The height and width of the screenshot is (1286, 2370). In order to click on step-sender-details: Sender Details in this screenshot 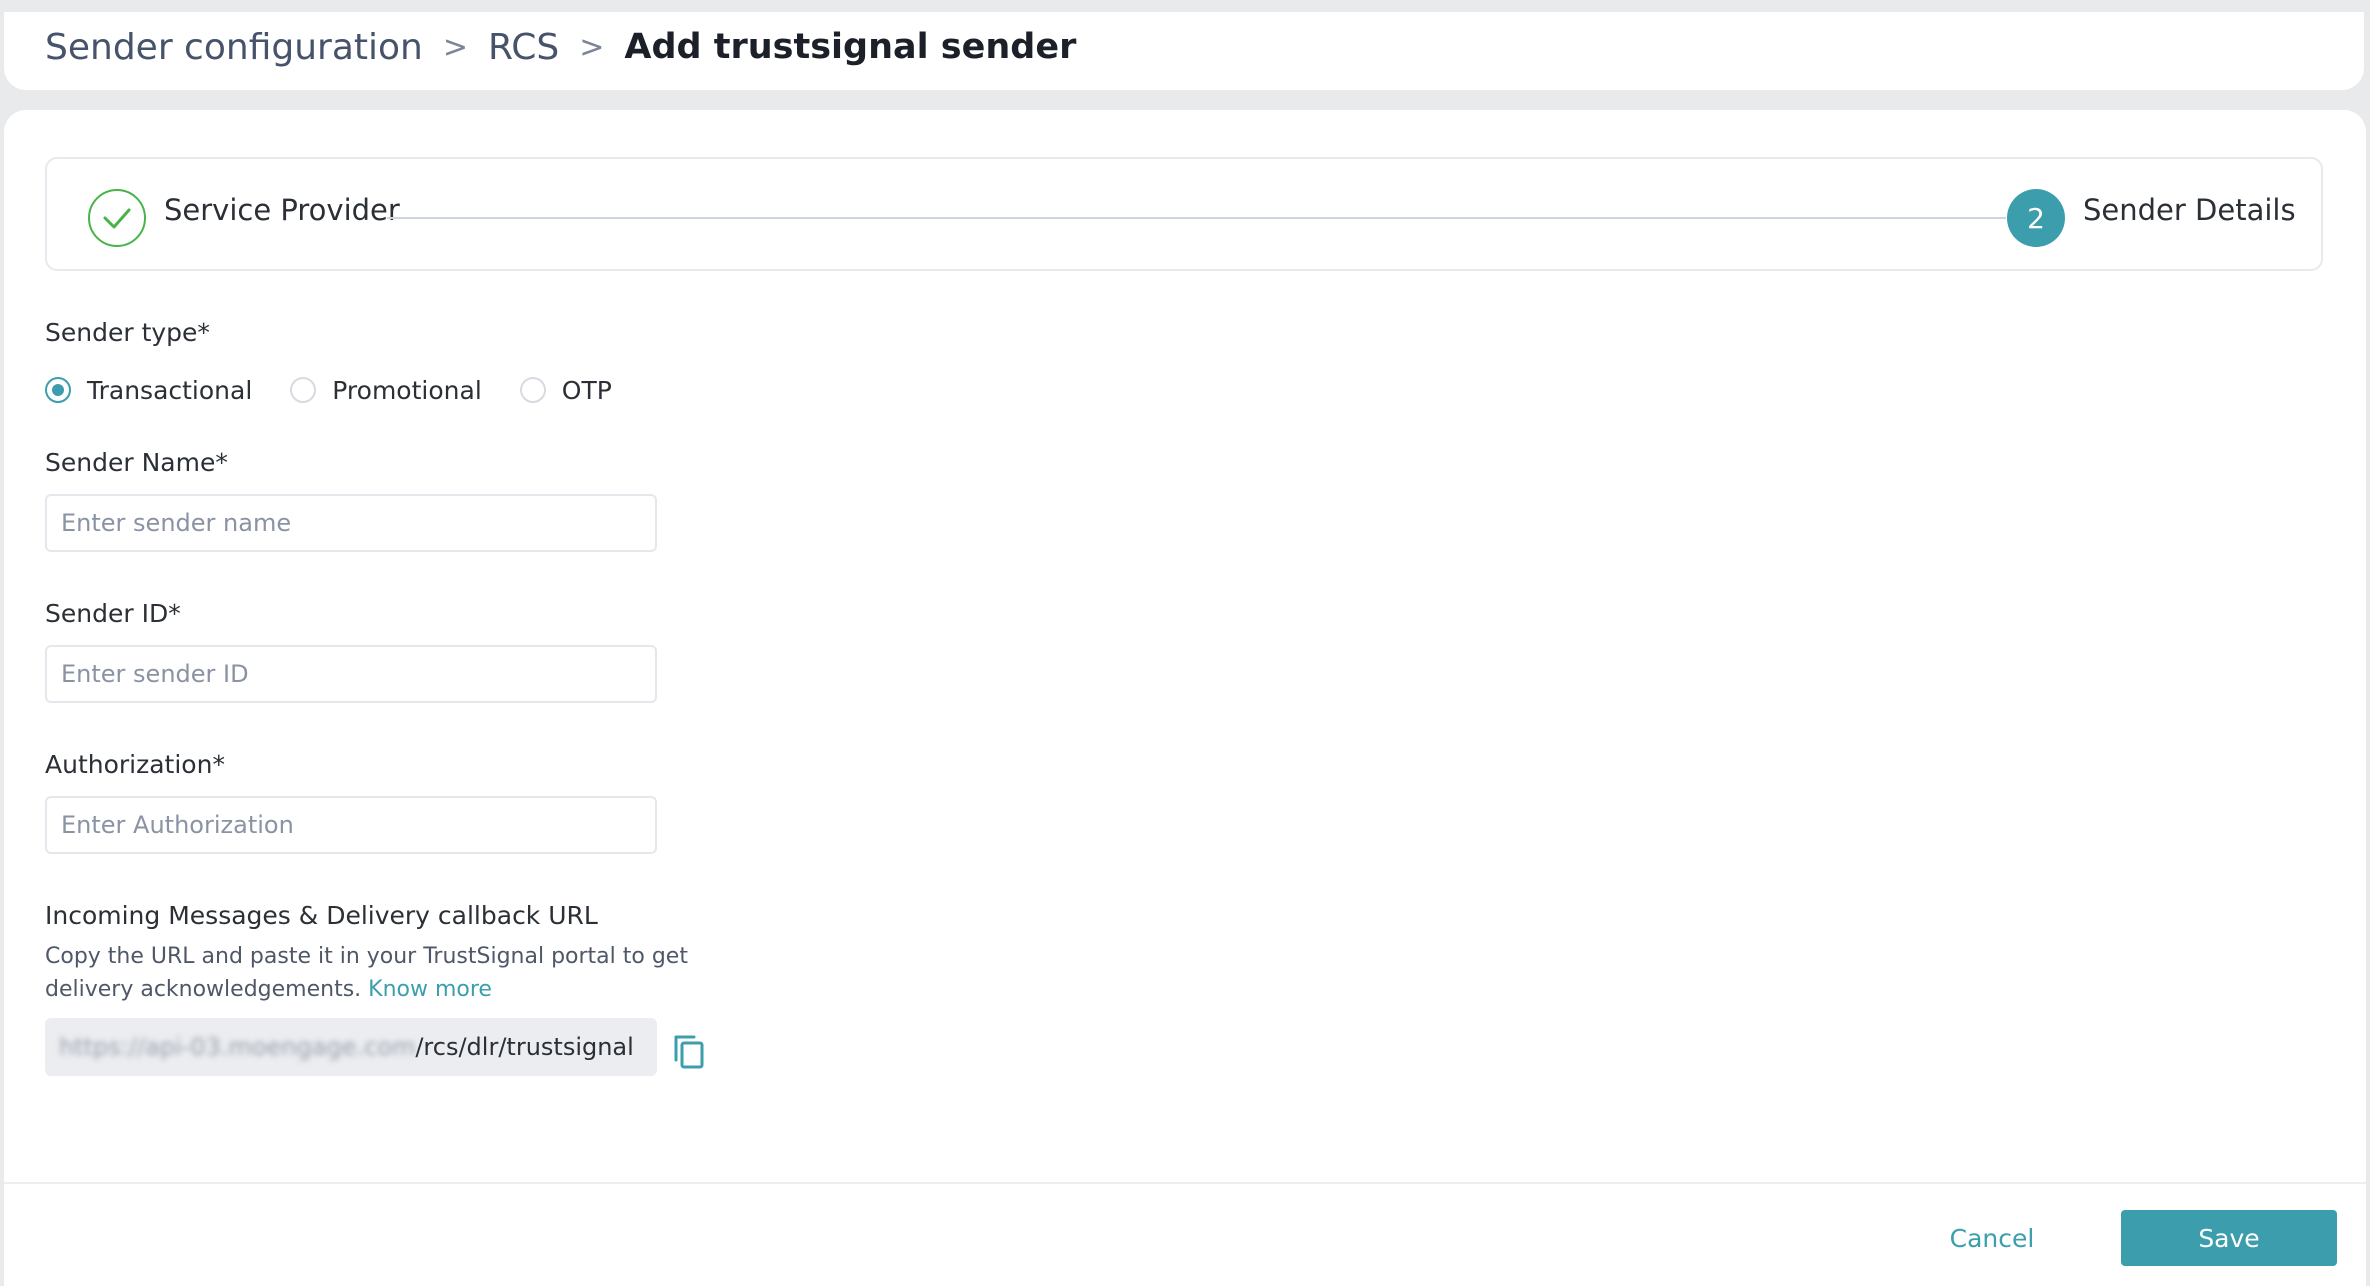, I will do `click(2189, 210)`.